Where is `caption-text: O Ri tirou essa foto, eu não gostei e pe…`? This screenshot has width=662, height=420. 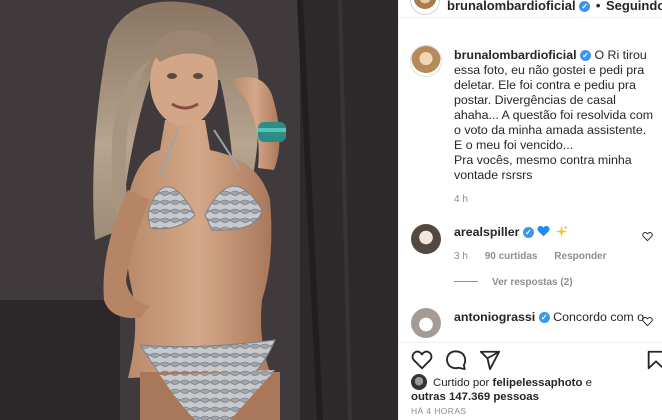
caption-text: O Ri tirou essa foto, eu não gostei e pe… is located at coordinates (554, 100).